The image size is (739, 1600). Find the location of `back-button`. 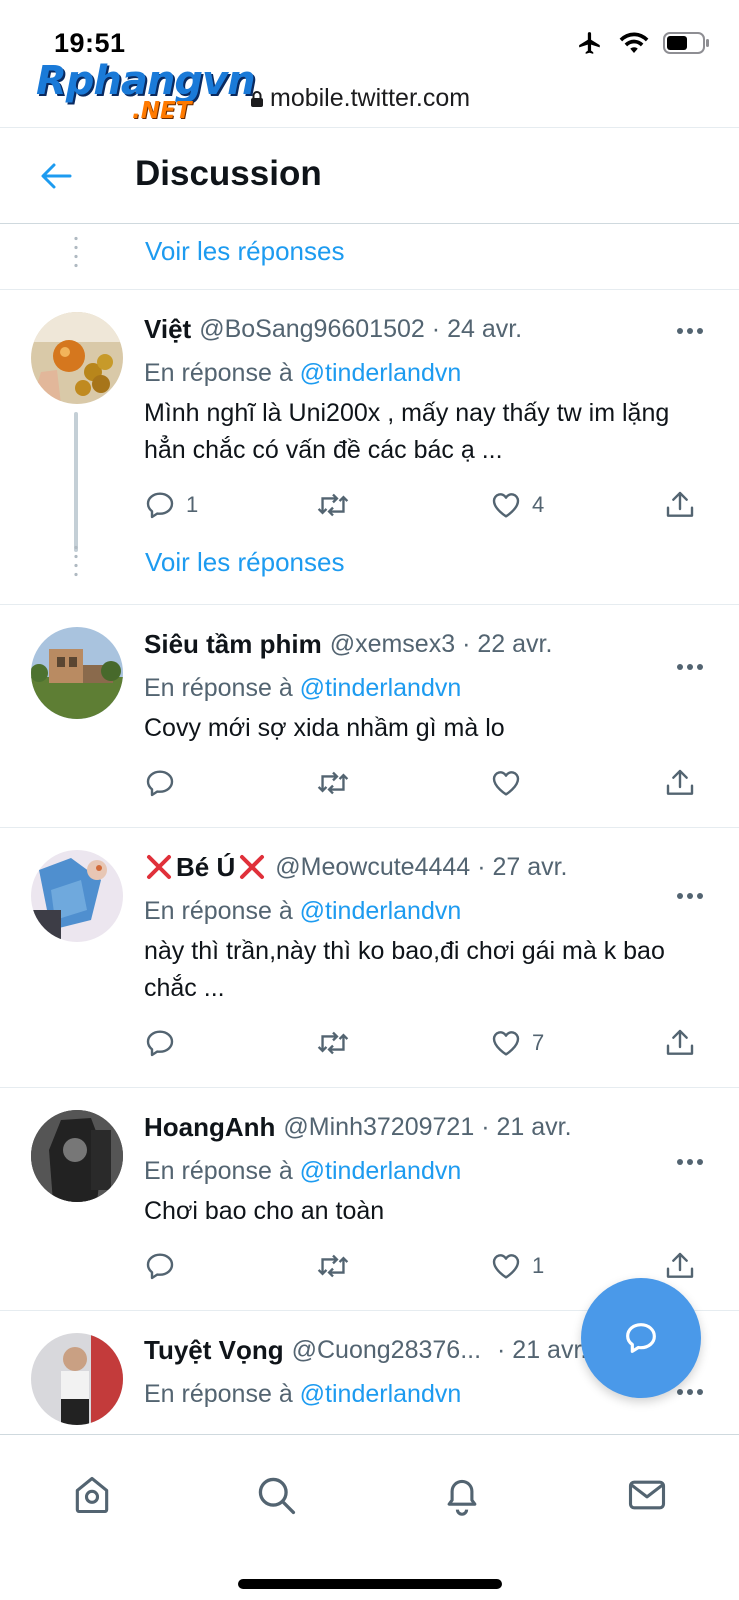

back-button is located at coordinates (56, 176).